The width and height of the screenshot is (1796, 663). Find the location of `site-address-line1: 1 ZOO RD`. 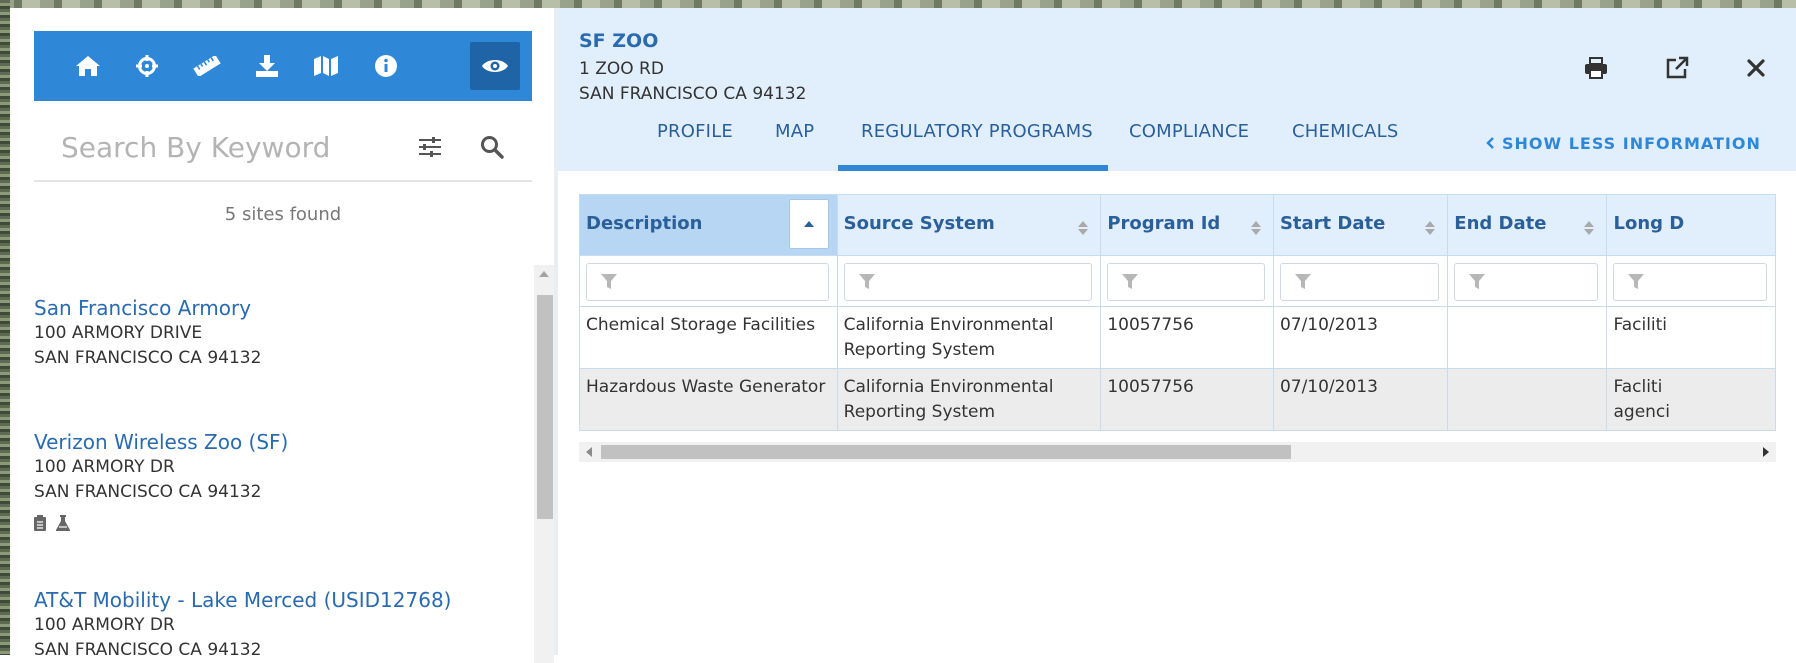

site-address-line1: 1 ZOO RD is located at coordinates (621, 69).